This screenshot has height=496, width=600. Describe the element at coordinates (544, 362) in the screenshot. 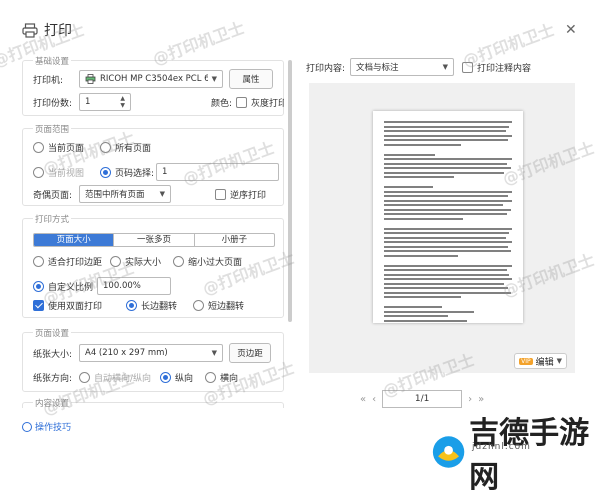

I see `edit-label: 编辑` at that location.